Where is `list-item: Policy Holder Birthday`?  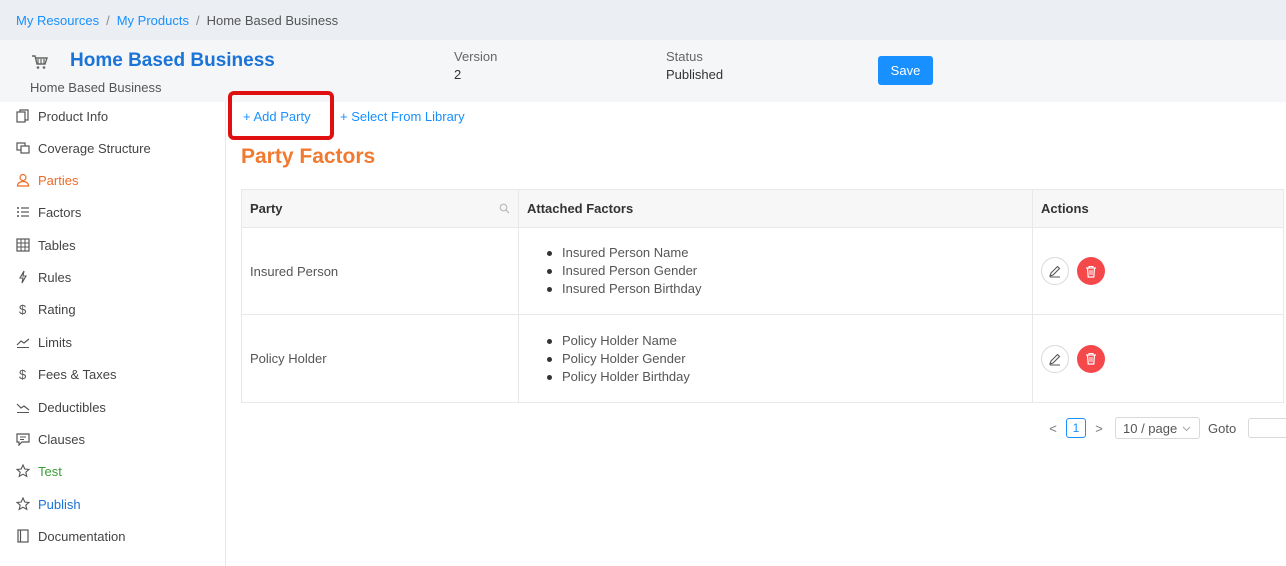
list-item: Policy Holder Birthday is located at coordinates (617, 377).